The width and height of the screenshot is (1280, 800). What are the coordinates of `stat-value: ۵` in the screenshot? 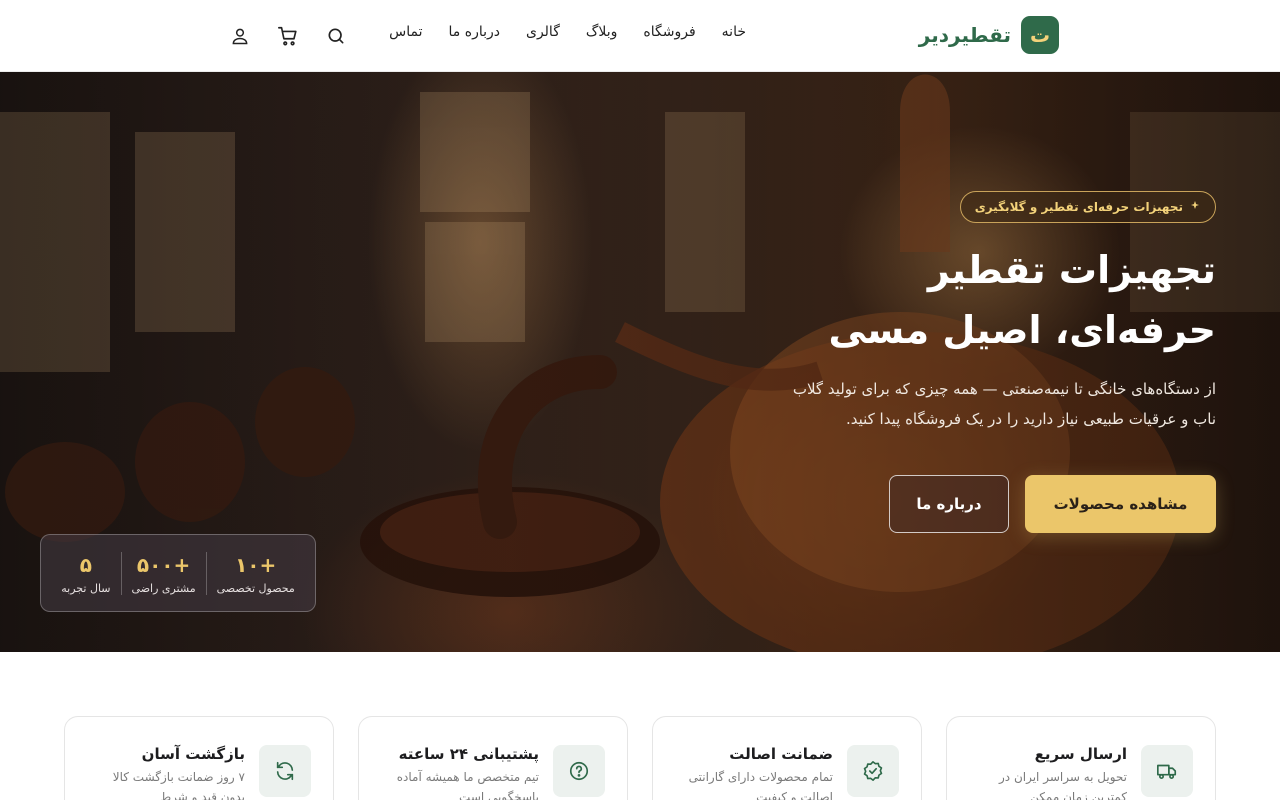 It's located at (86, 564).